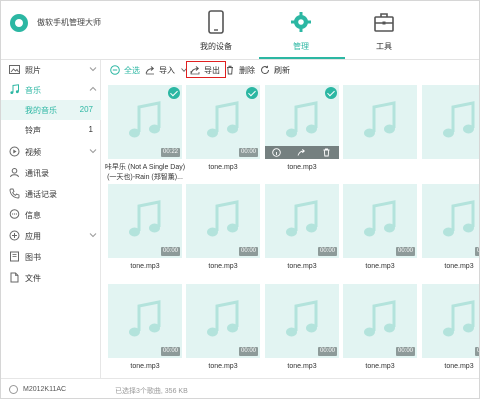 The height and width of the screenshot is (399, 480). Describe the element at coordinates (33, 278) in the screenshot. I see `sidebar-item-label: 文件` at that location.